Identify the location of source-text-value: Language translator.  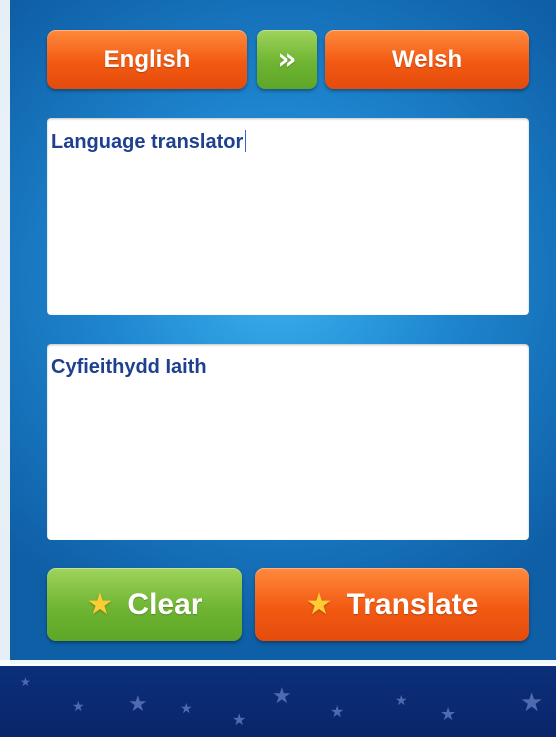
(147, 142).